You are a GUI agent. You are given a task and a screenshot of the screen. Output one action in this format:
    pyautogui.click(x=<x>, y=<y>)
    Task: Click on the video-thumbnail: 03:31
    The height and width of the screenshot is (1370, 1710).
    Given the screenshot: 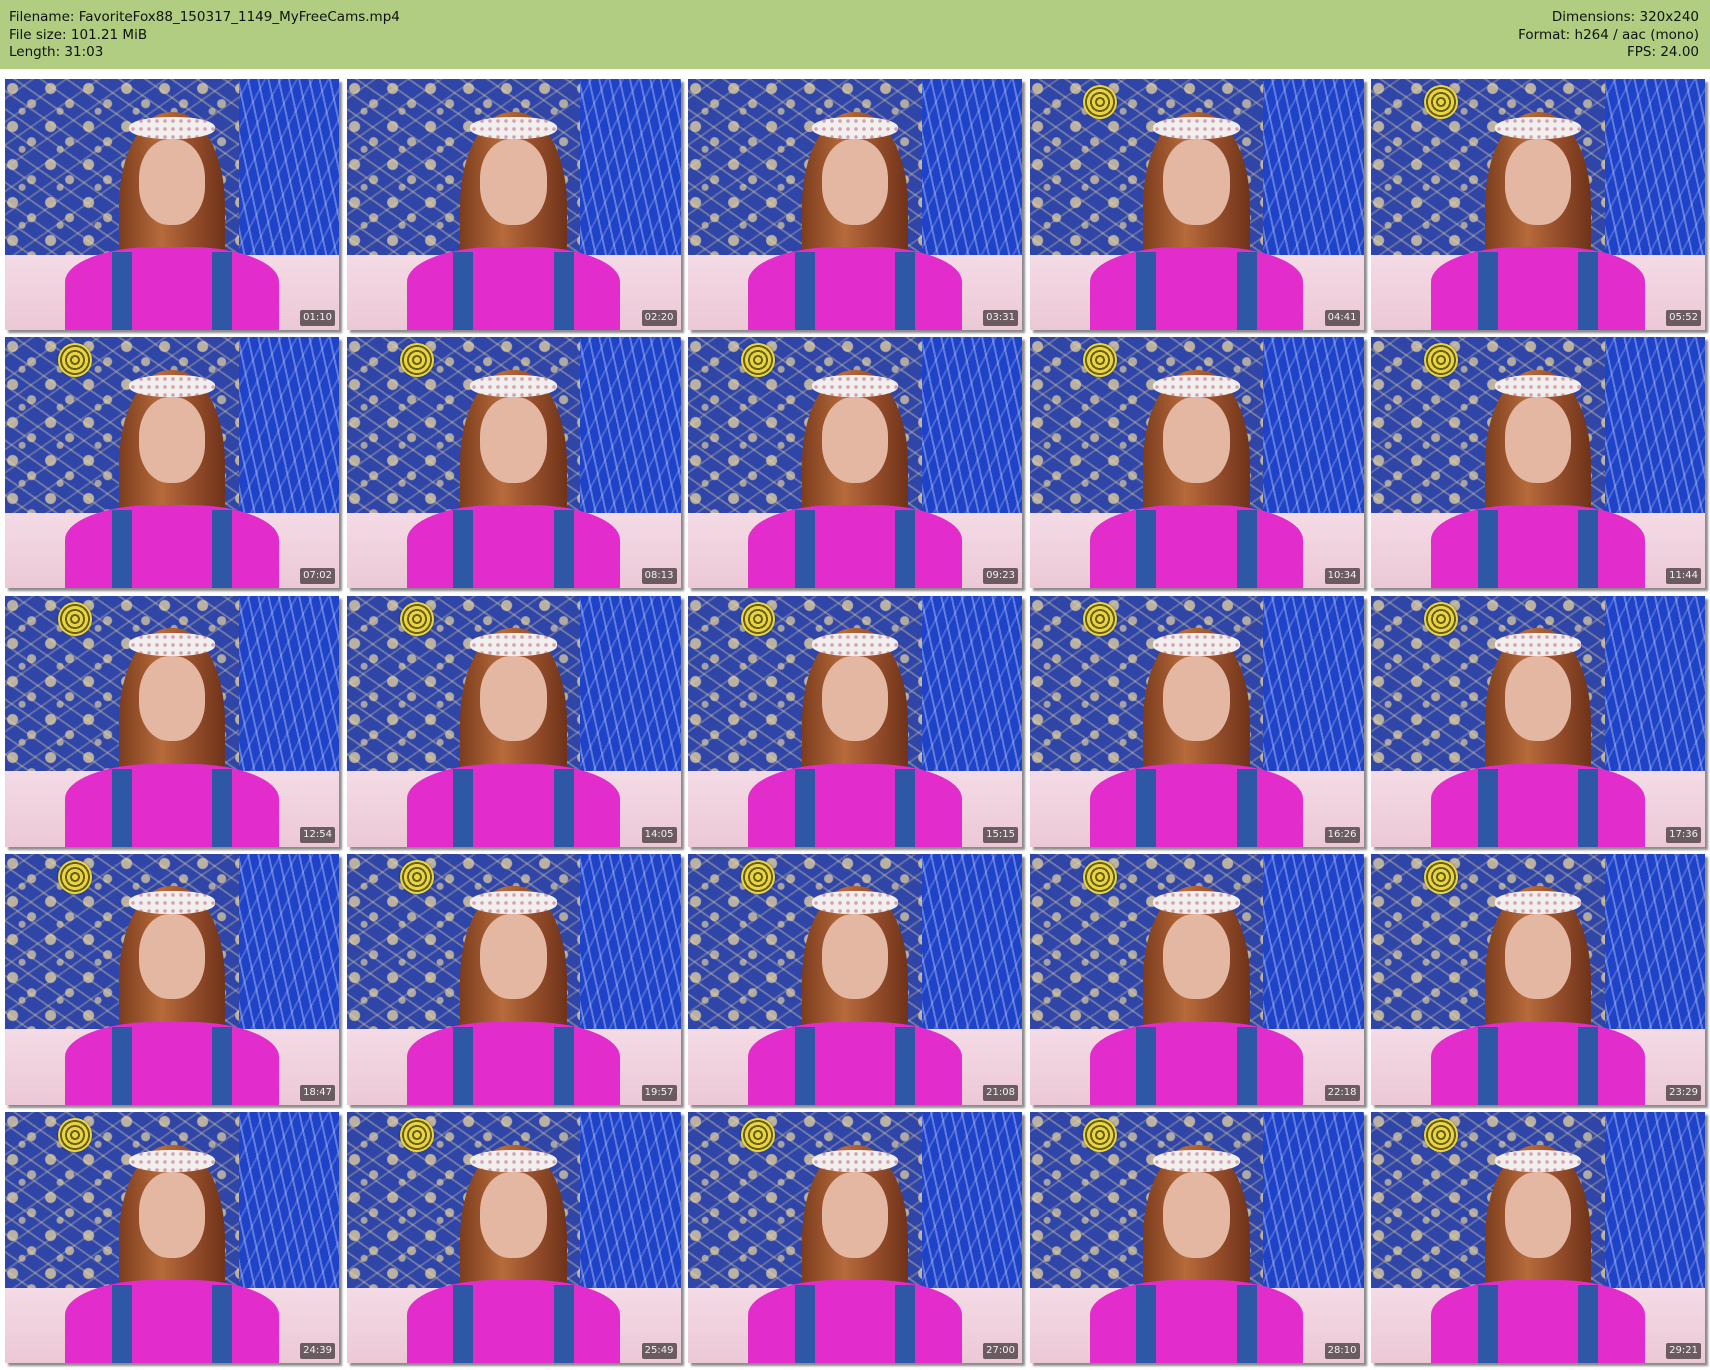 What is the action you would take?
    pyautogui.click(x=855, y=204)
    